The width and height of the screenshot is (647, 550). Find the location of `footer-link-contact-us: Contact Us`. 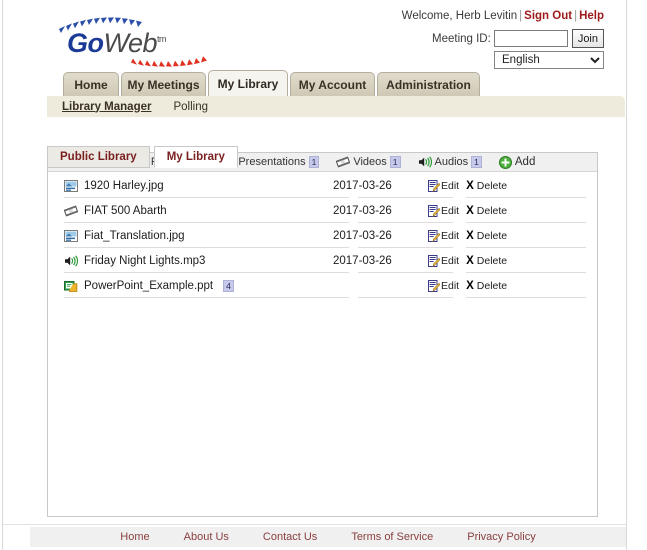

footer-link-contact-us: Contact Us is located at coordinates (290, 537).